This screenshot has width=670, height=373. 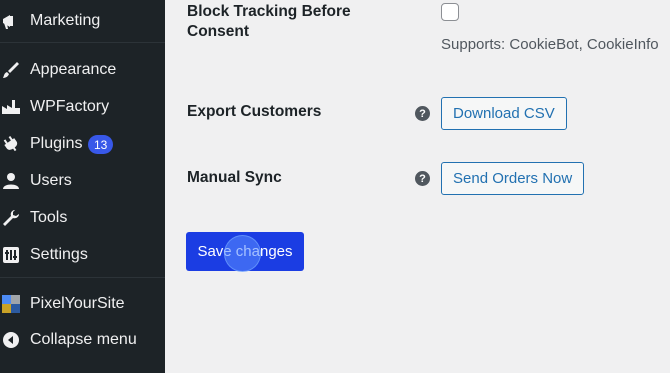 I want to click on sidebar-item-marketing: Marketing, so click(x=82, y=21).